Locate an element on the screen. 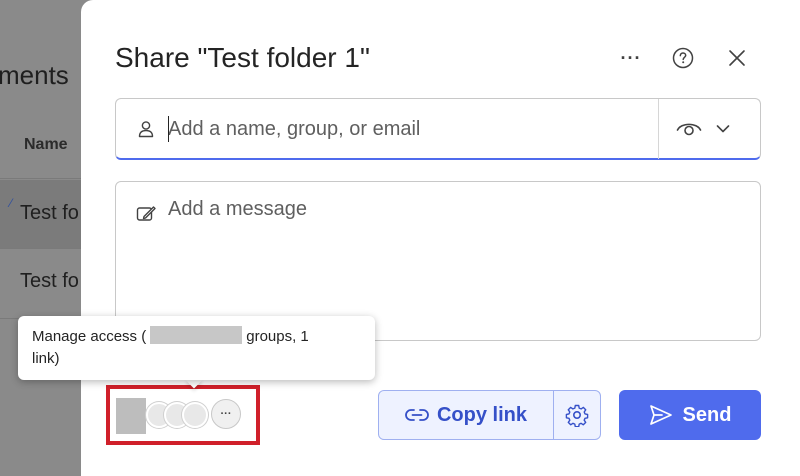 The image size is (800, 476). more-options-icon: ··· is located at coordinates (631, 57).